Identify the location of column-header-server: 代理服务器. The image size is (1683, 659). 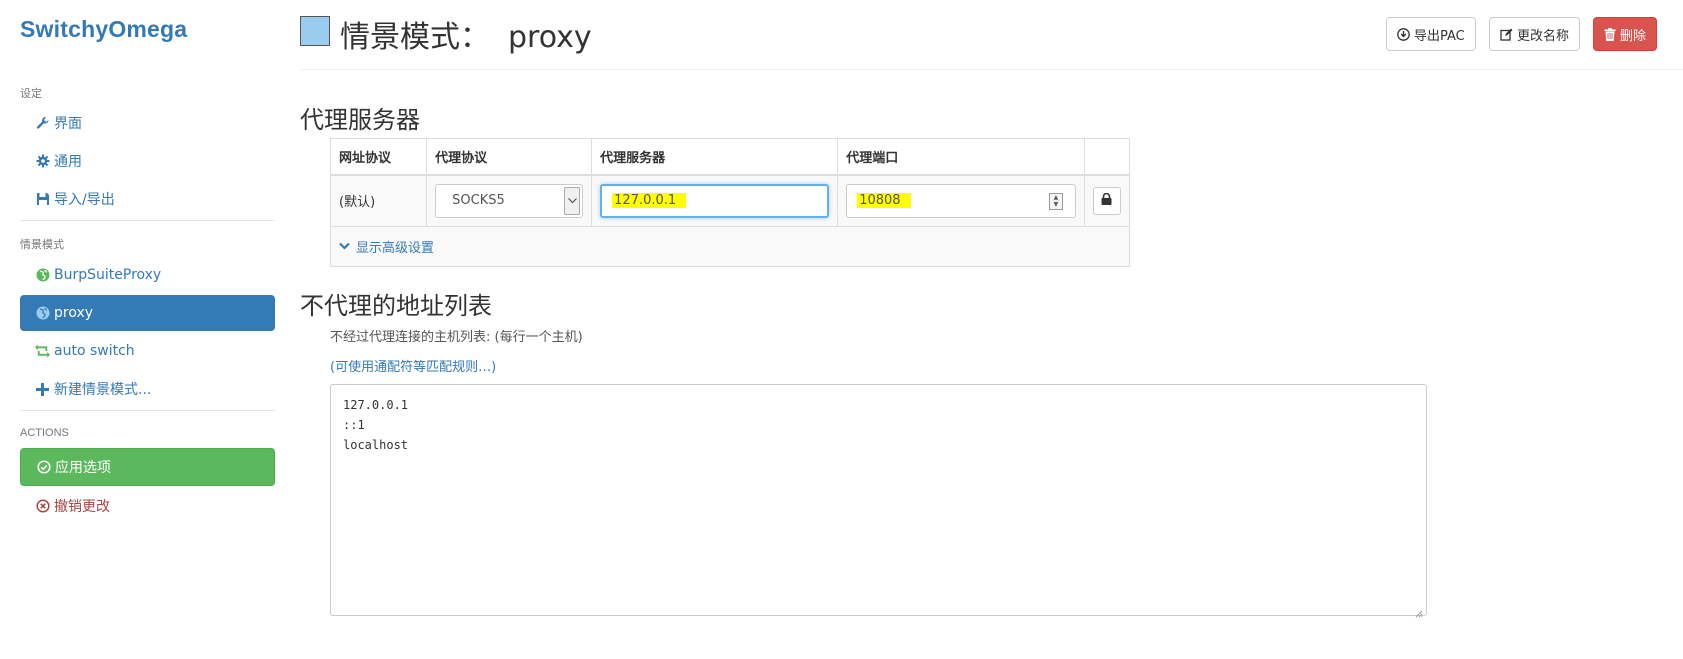
(715, 157).